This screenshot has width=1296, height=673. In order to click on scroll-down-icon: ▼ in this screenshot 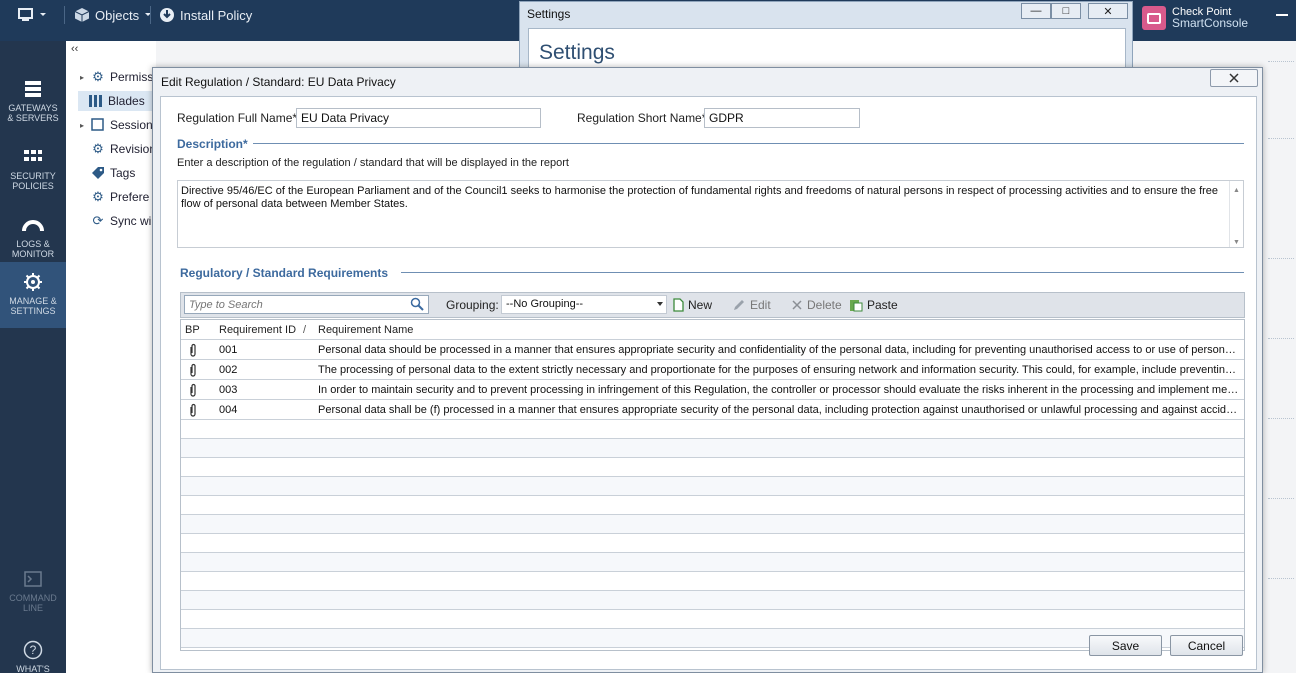, I will do `click(1236, 242)`.